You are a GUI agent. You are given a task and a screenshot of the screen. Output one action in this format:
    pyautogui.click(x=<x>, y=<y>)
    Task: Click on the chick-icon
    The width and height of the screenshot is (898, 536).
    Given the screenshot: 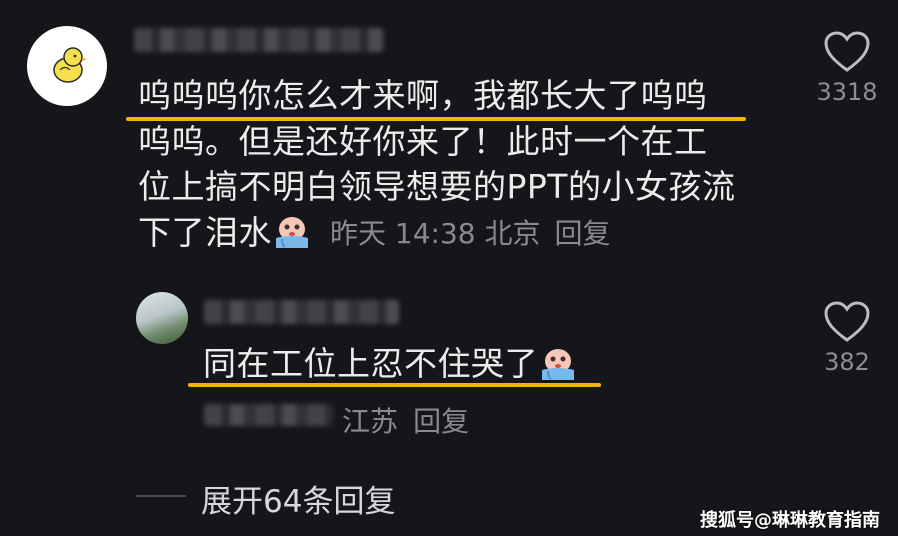 What is the action you would take?
    pyautogui.click(x=70, y=65)
    